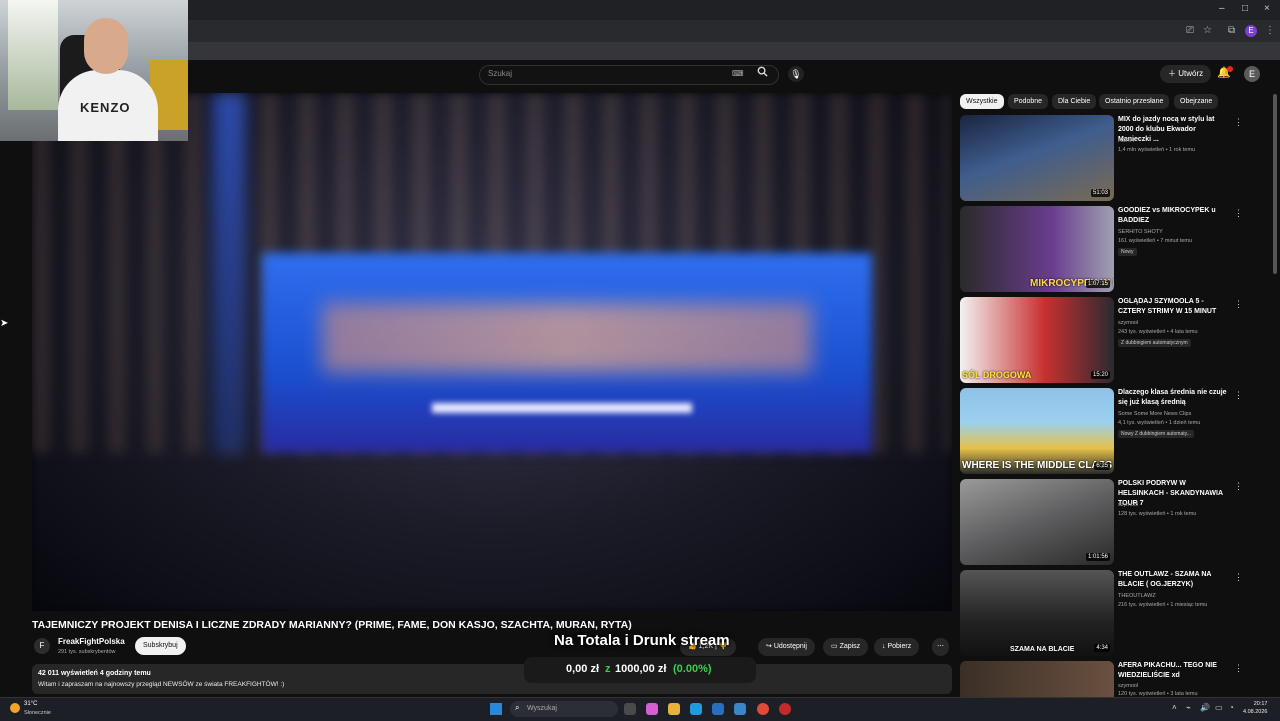  I want to click on weather-temperature: 31°C, so click(30, 704).